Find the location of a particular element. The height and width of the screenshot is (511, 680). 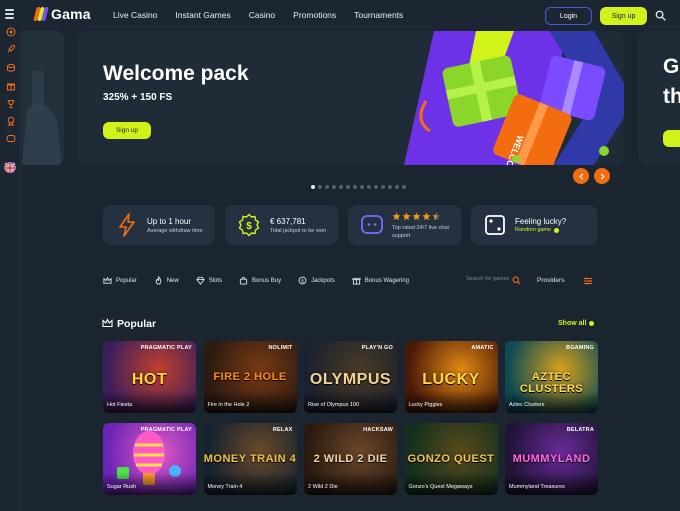

game-search-input: Search for games is located at coordinates (487, 279).